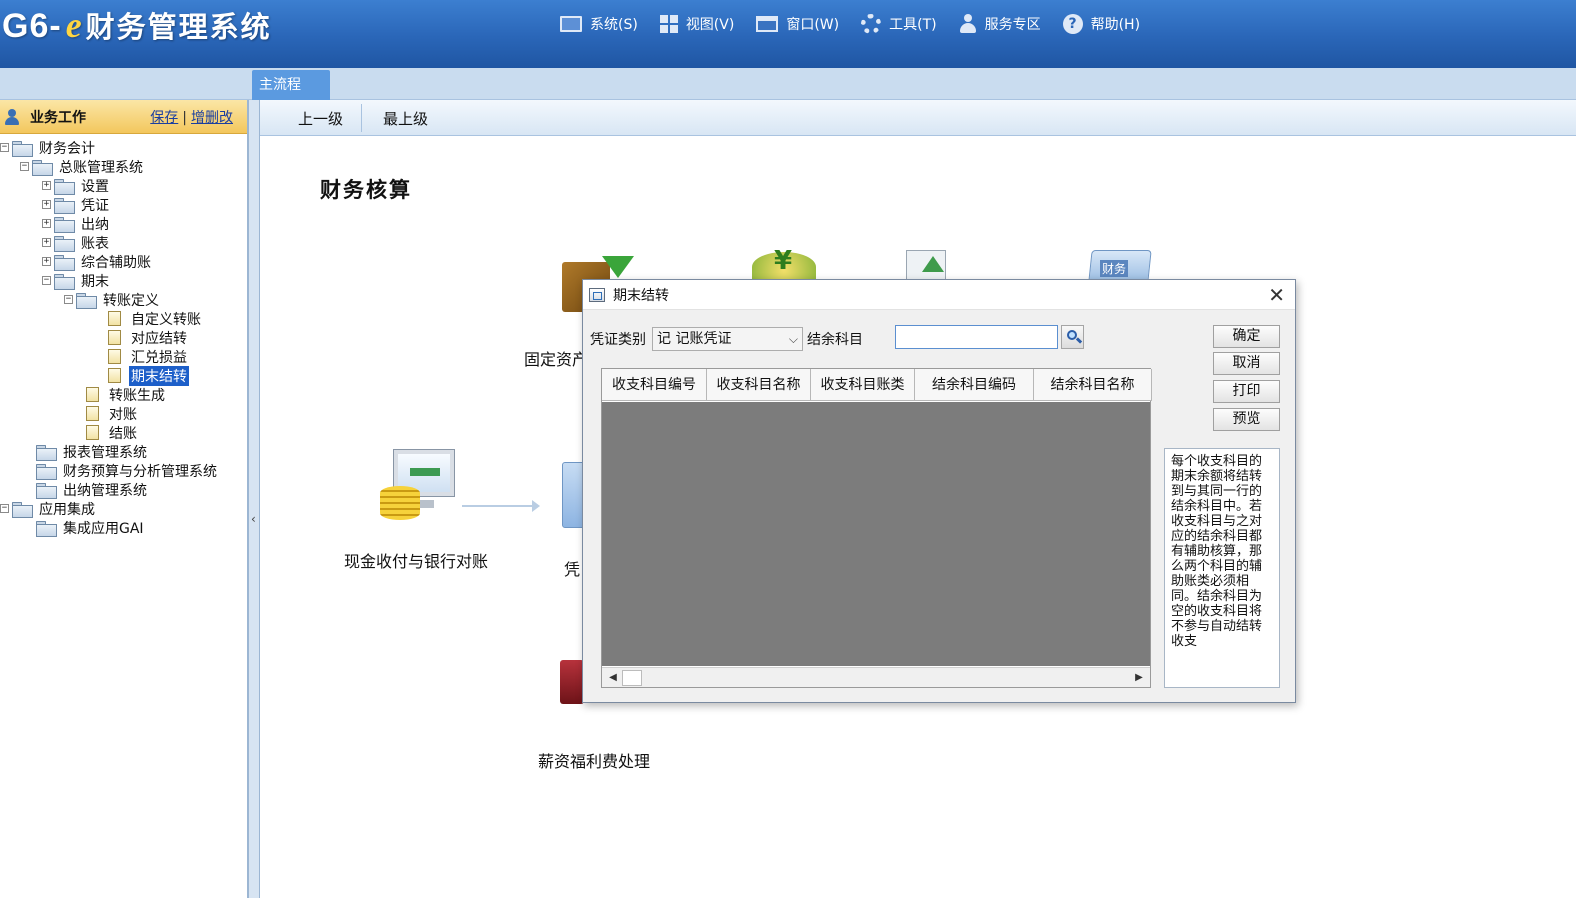 The image size is (1576, 898). Describe the element at coordinates (95, 243) in the screenshot. I see `tree-node-label: 账表` at that location.